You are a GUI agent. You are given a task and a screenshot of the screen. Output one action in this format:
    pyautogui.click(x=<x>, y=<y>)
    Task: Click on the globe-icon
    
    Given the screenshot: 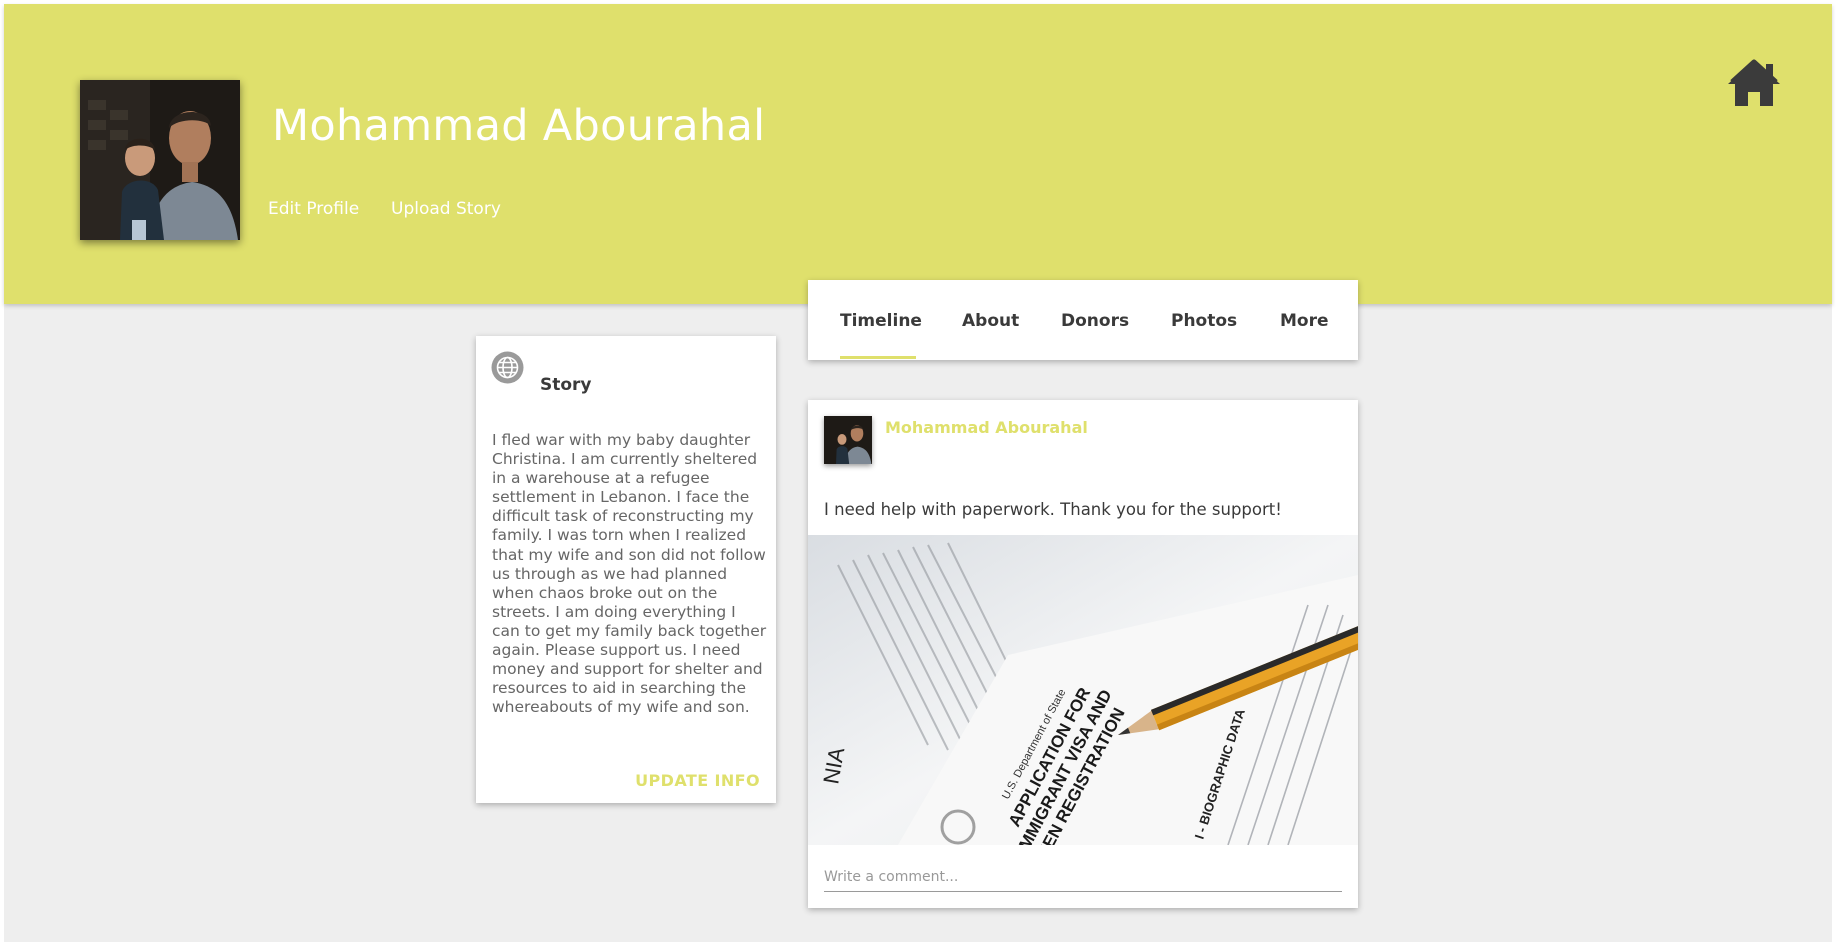 What is the action you would take?
    pyautogui.click(x=507, y=367)
    